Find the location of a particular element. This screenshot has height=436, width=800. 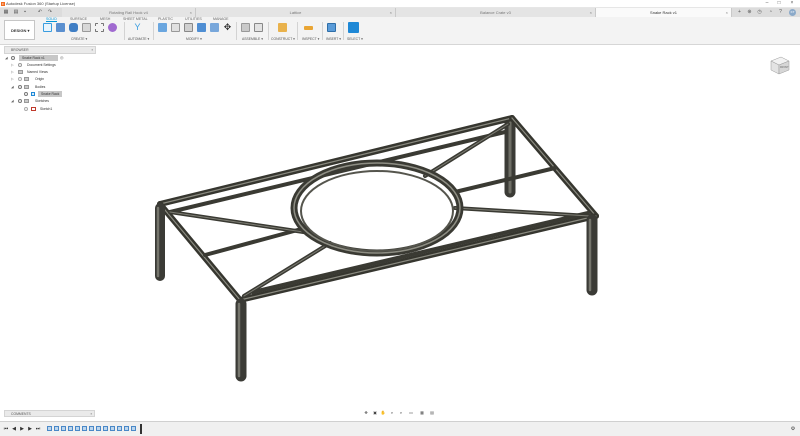

fillet-icon is located at coordinates (175, 27).